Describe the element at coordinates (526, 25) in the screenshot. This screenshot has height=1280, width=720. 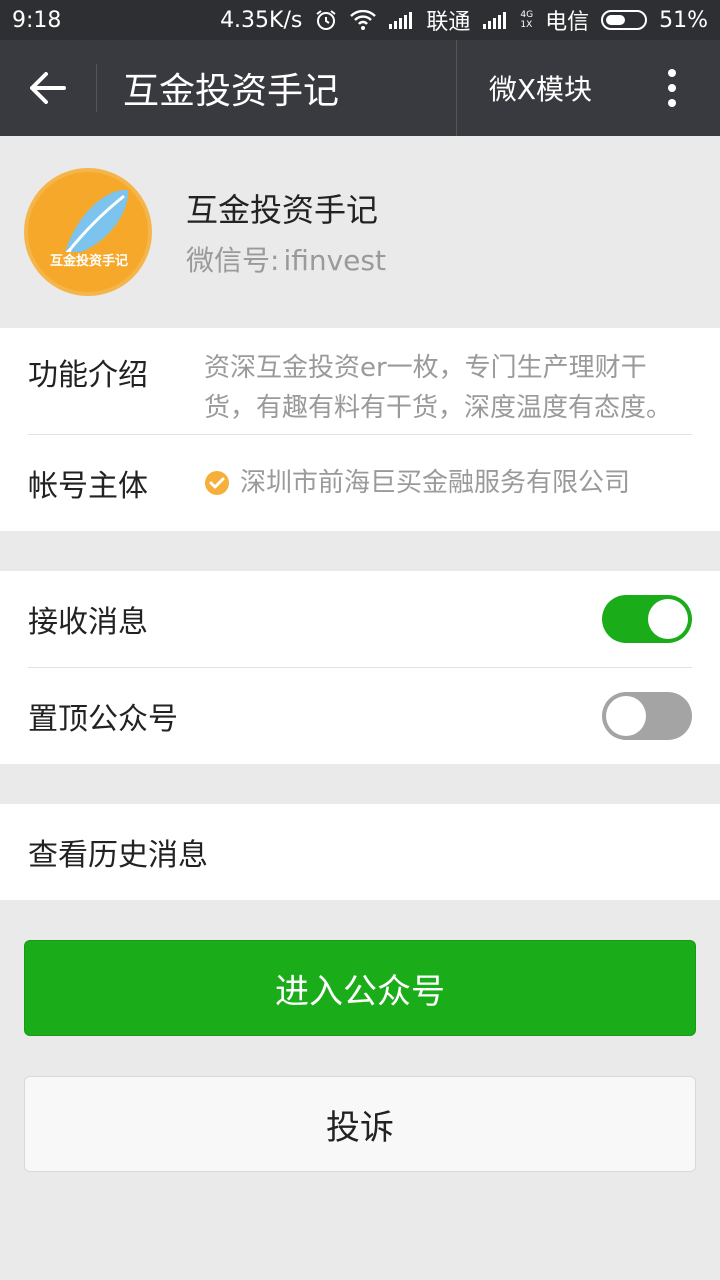
I see `net-type-bottom: 1X` at that location.